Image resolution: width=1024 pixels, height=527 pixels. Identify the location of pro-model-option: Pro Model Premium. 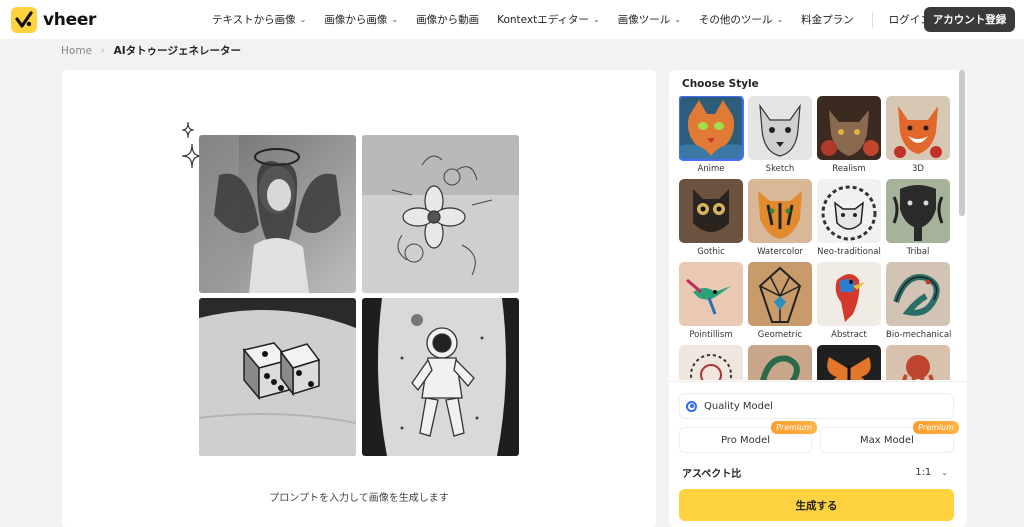
(748, 437).